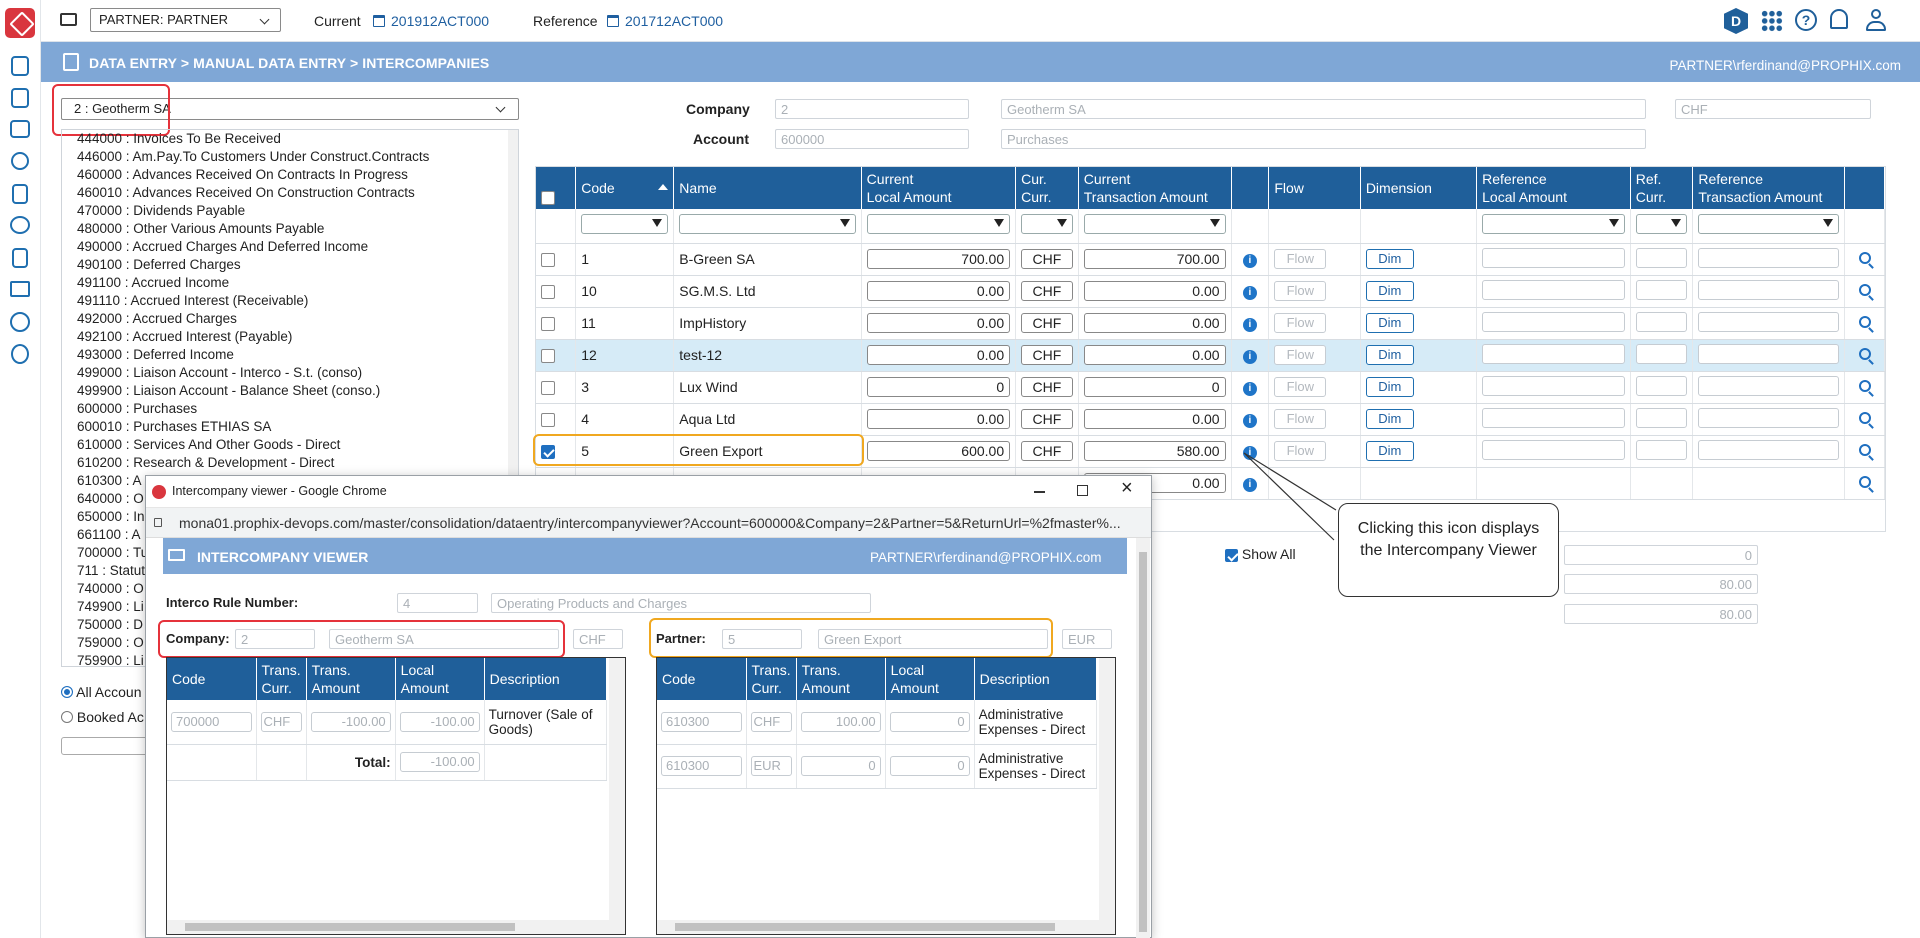 The width and height of the screenshot is (1920, 938). What do you see at coordinates (1154, 259) in the screenshot?
I see `current-transaction-amount-input: 700.00` at bounding box center [1154, 259].